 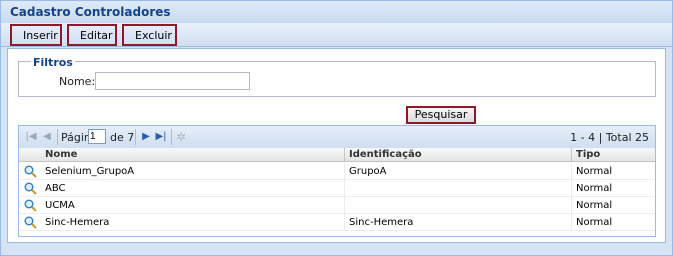 What do you see at coordinates (381, 222) in the screenshot?
I see `cell-identificacao: Sinc-Hemera` at bounding box center [381, 222].